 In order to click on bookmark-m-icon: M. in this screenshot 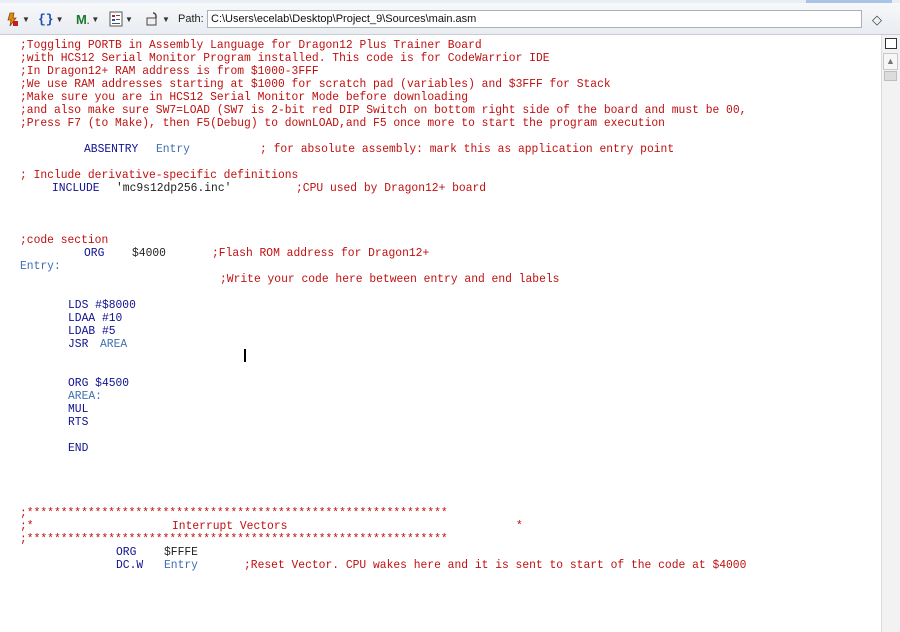, I will do `click(83, 19)`.